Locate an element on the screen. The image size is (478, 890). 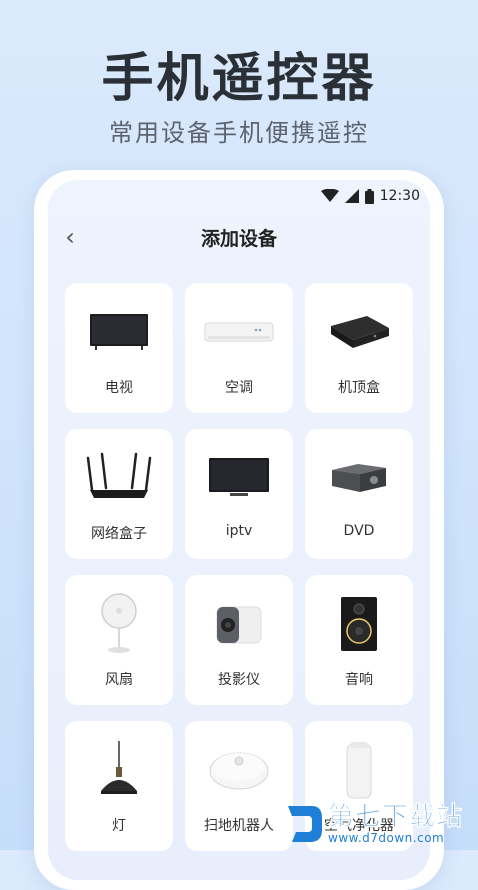
wifi-icon is located at coordinates (329, 195).